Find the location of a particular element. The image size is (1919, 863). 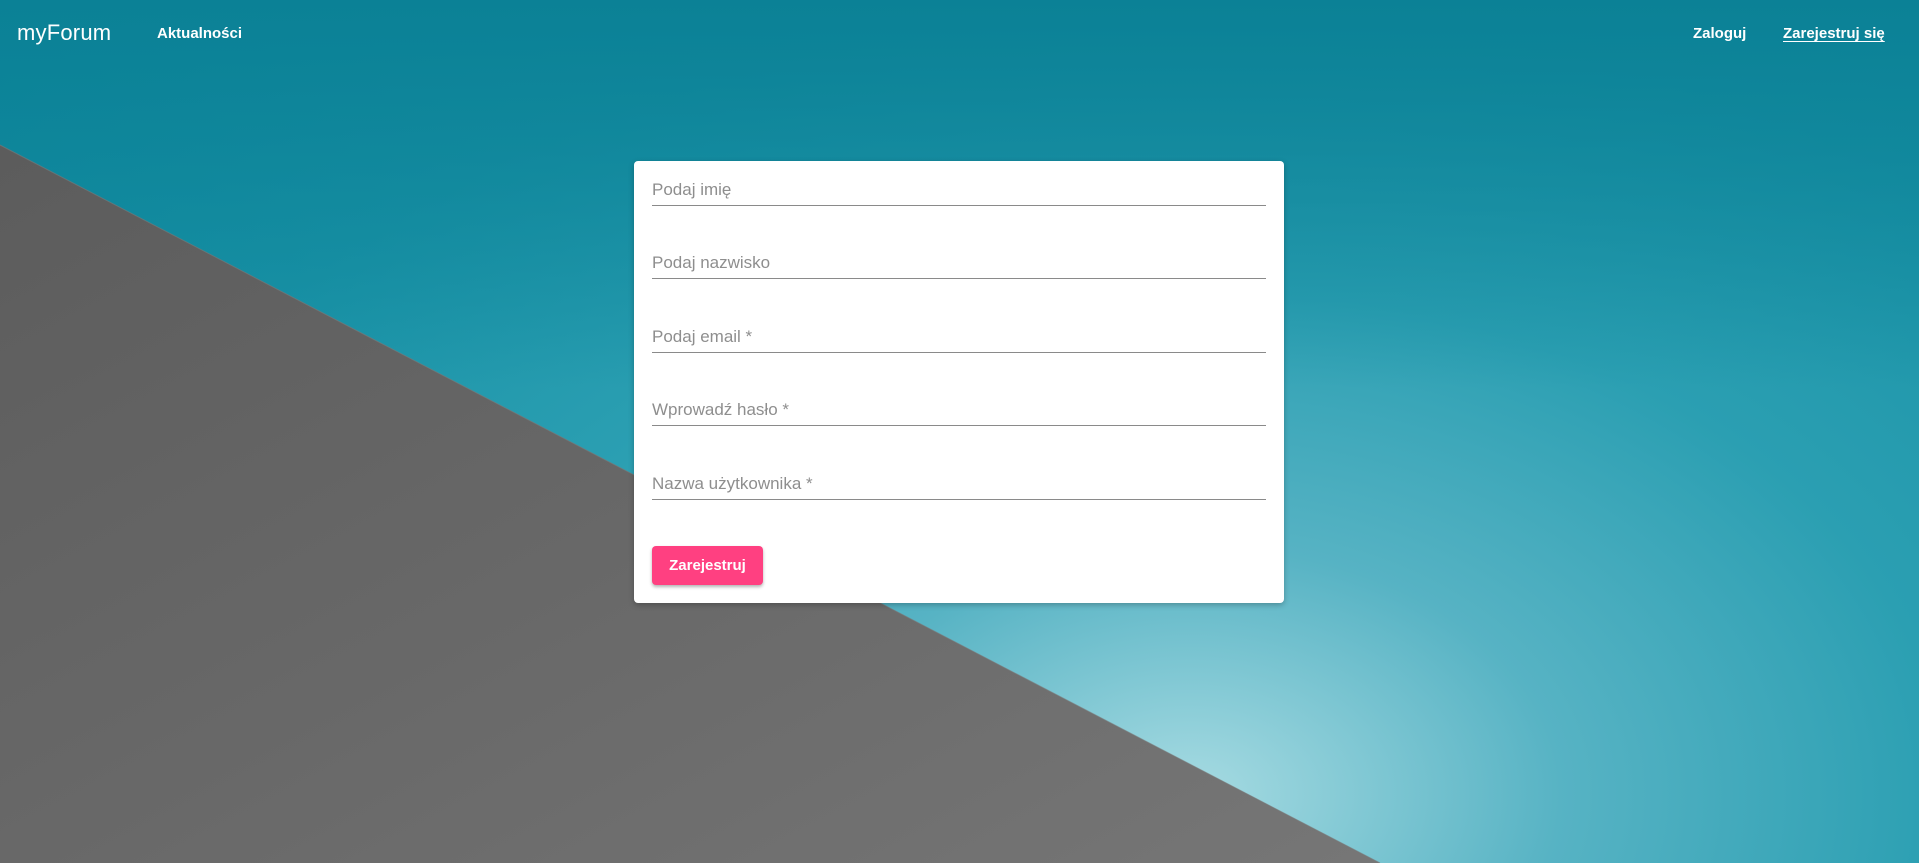

username-input is located at coordinates (959, 484).